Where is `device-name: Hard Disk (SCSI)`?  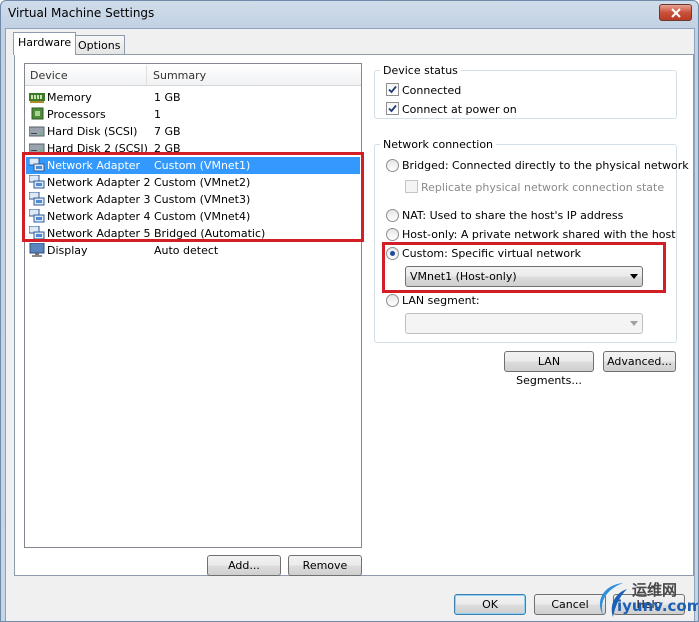 device-name: Hard Disk (SCSI) is located at coordinates (92, 131).